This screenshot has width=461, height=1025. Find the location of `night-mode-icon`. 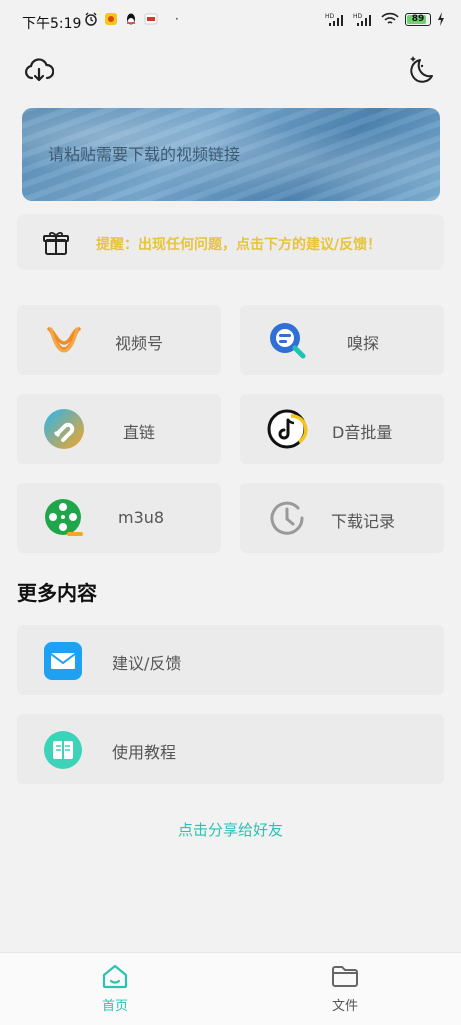

night-mode-icon is located at coordinates (424, 70).